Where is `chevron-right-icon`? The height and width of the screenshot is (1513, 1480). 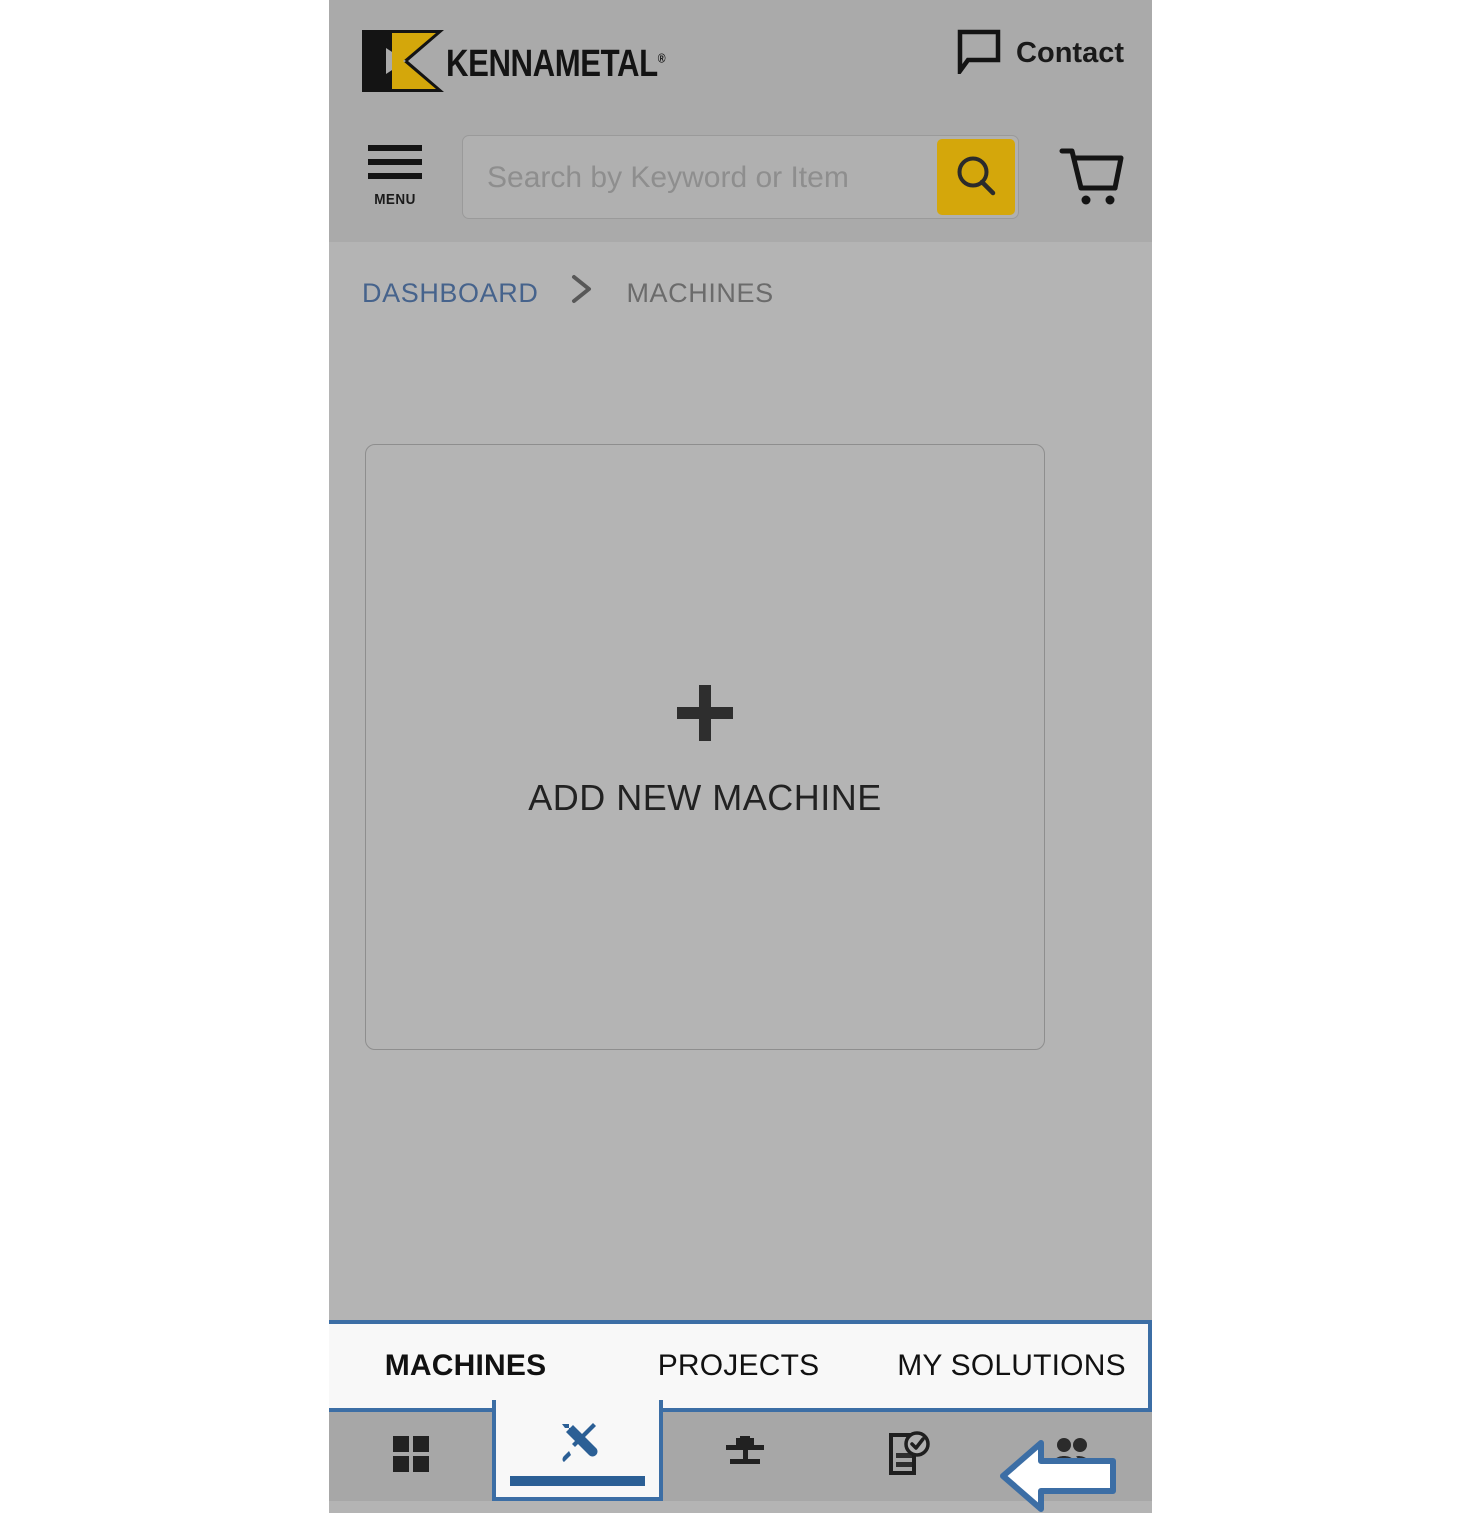 chevron-right-icon is located at coordinates (582, 293).